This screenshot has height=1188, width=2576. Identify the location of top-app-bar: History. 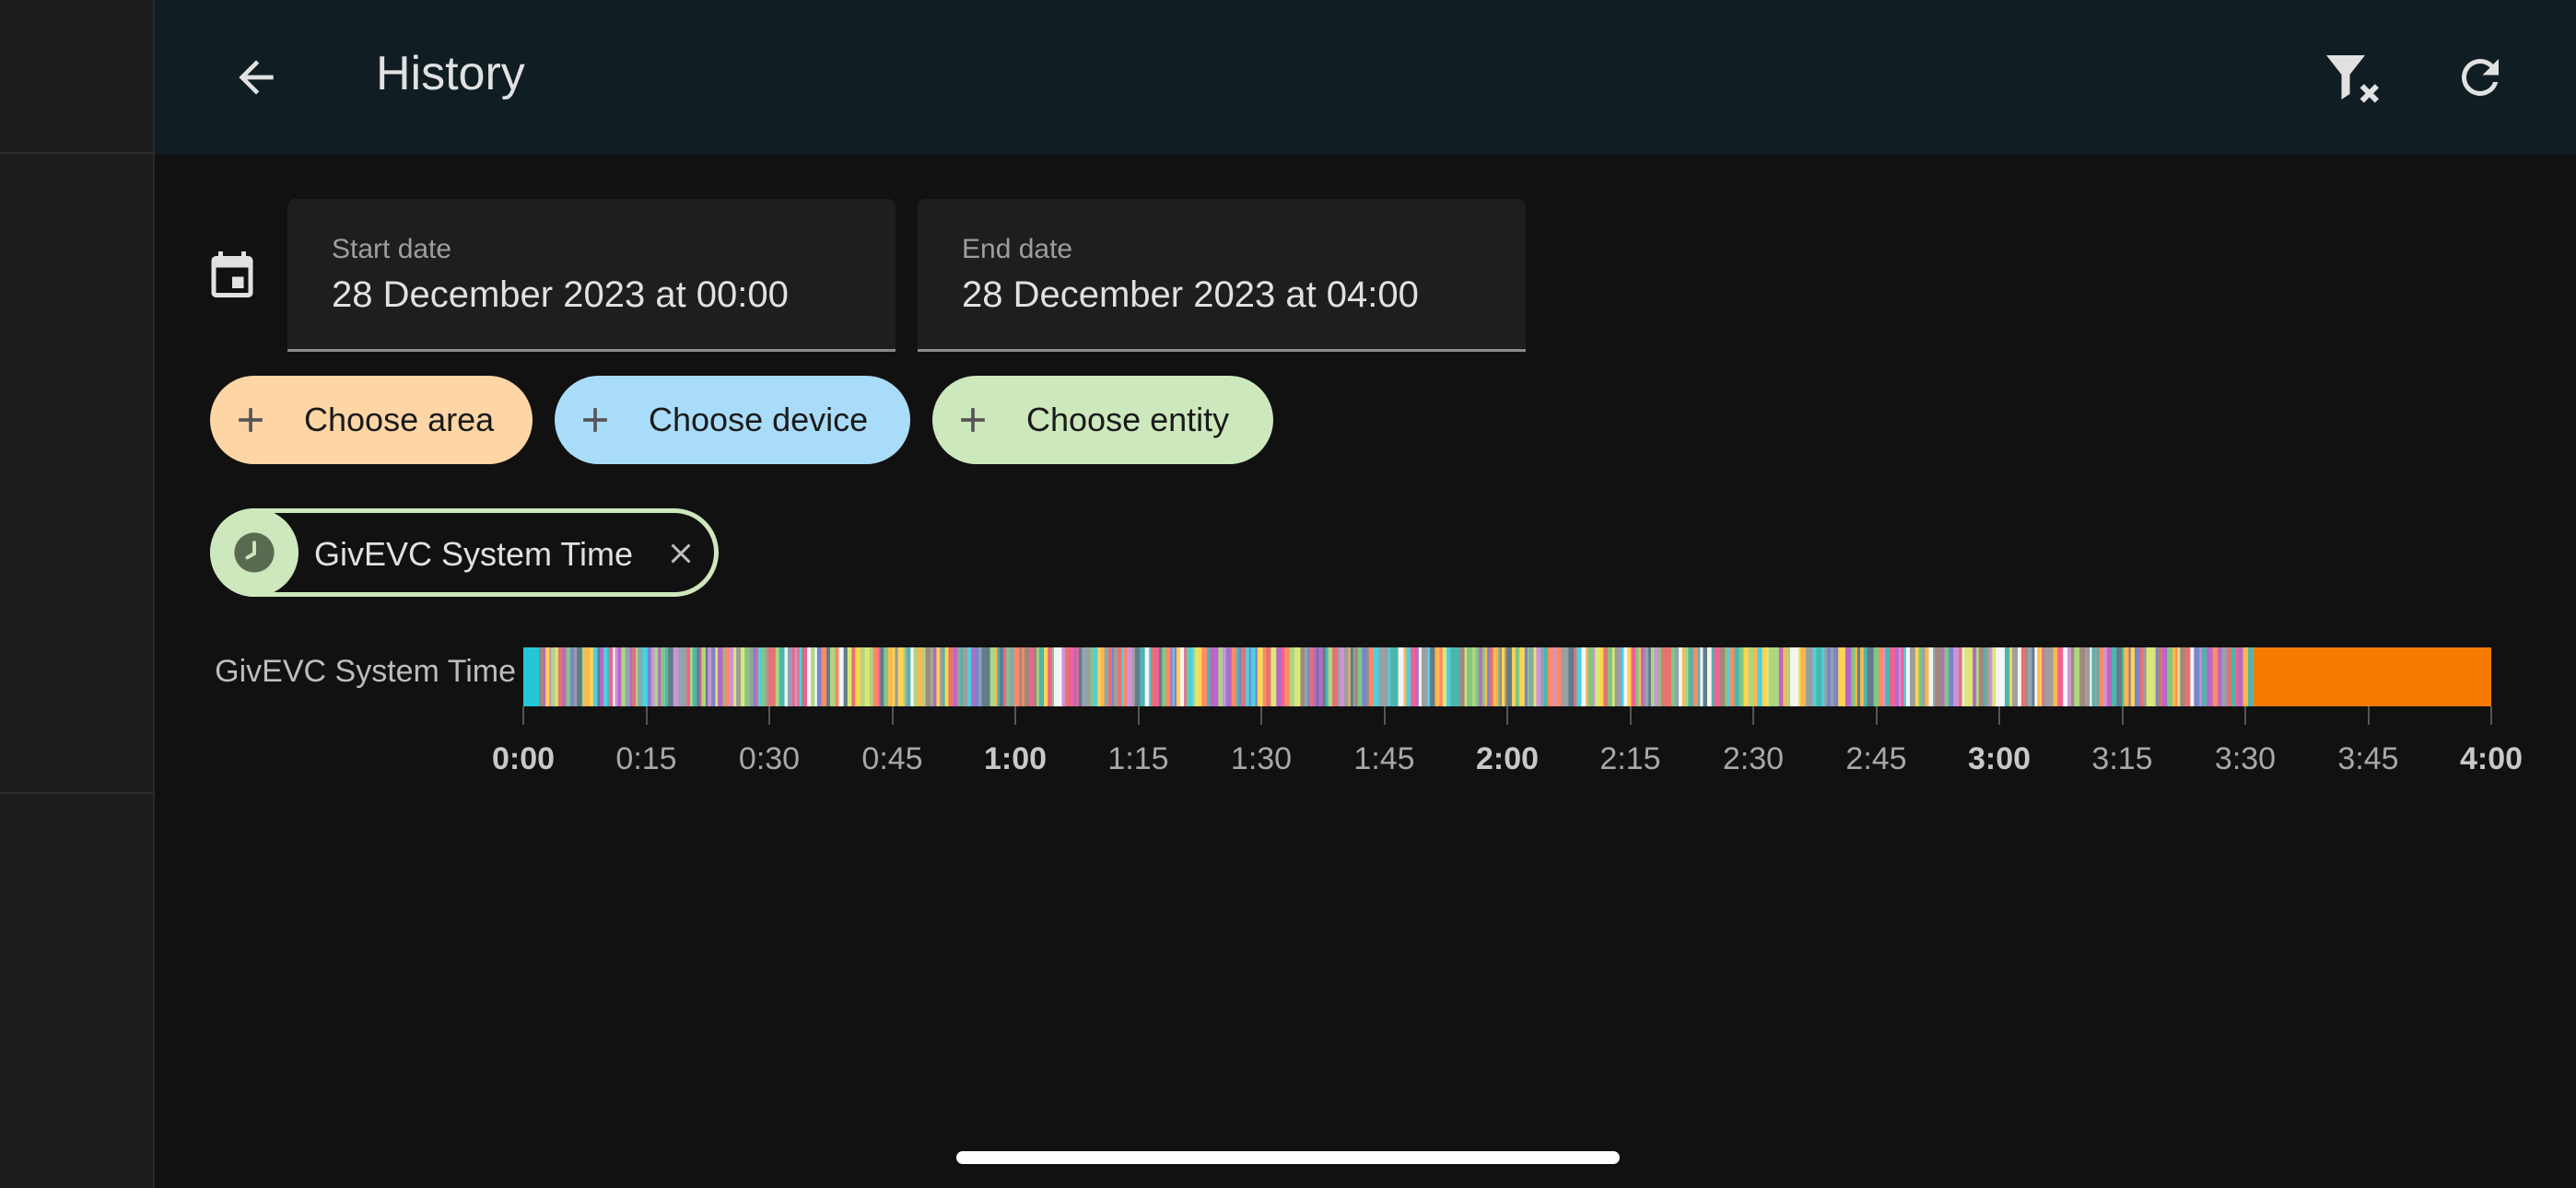
(1365, 77).